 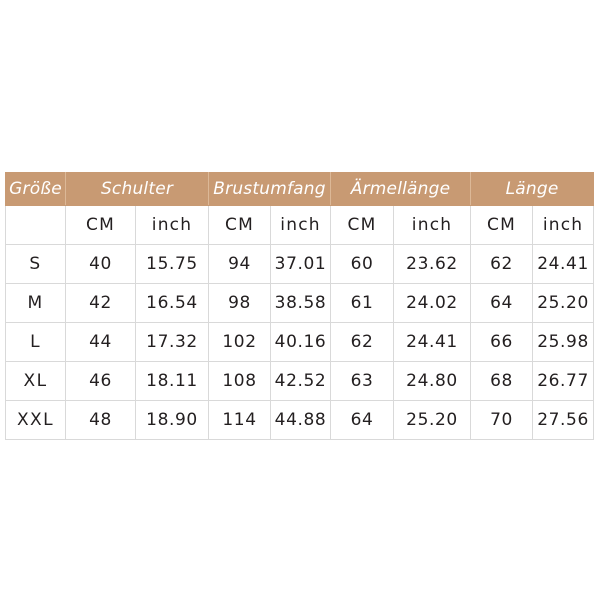 I want to click on cell-brust-inch: 37.01, so click(x=300, y=264).